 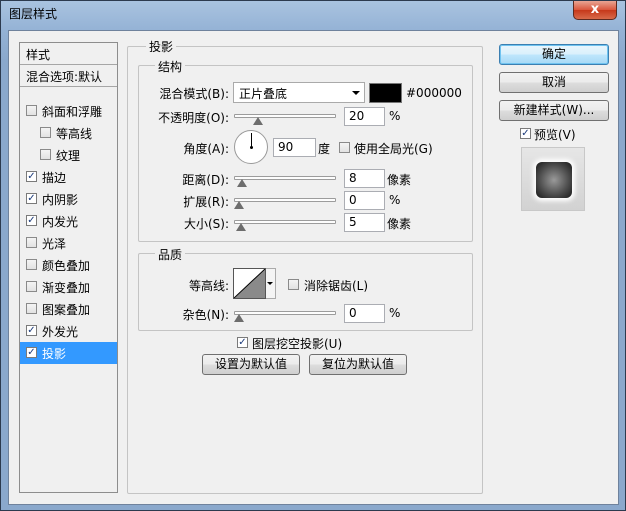 What do you see at coordinates (68, 309) in the screenshot?
I see `style-item-pattern-overlay: 图案叠加` at bounding box center [68, 309].